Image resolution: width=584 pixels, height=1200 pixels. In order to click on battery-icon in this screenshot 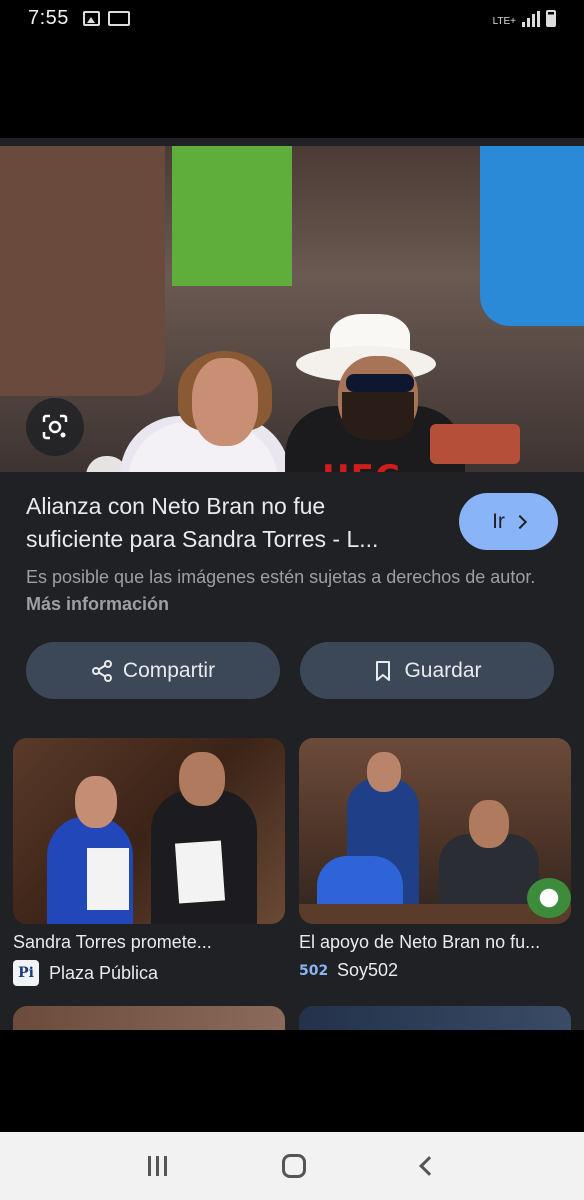, I will do `click(551, 18)`.